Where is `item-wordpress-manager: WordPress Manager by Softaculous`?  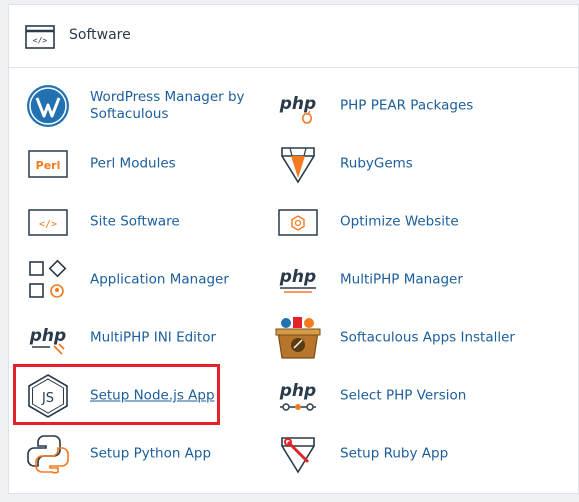
item-wordpress-manager: WordPress Manager by Softaculous is located at coordinates (149, 106).